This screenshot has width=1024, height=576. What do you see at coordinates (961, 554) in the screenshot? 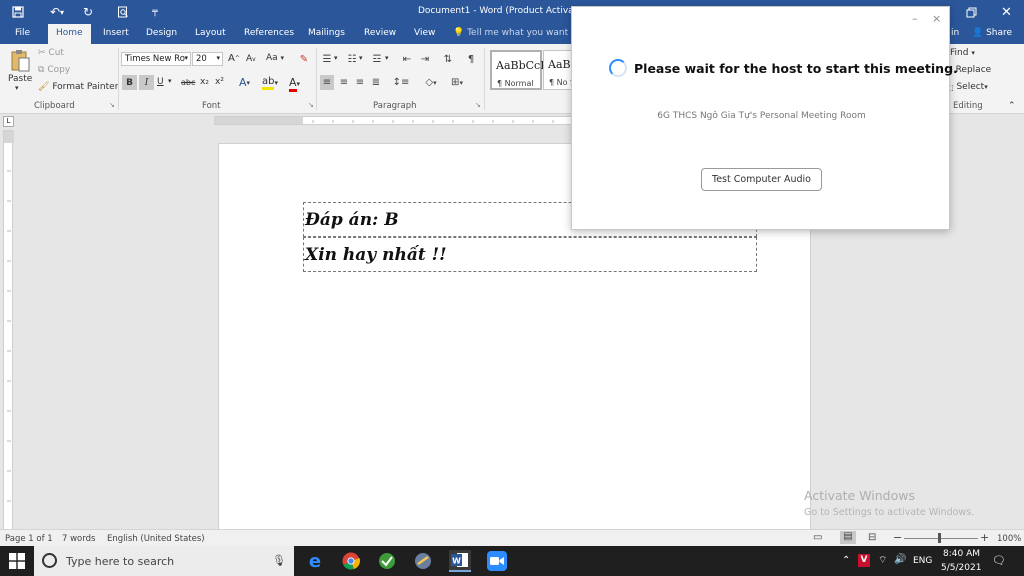
I see `clock-time: 8:40 AM` at bounding box center [961, 554].